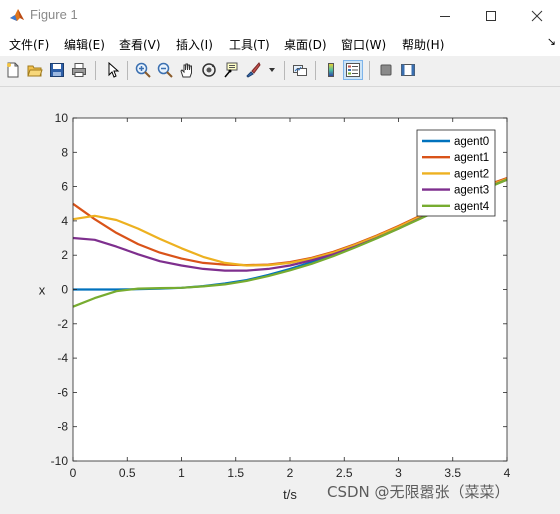 The height and width of the screenshot is (514, 560). Describe the element at coordinates (165, 70) in the screenshot. I see `zoom-out-icon` at that location.